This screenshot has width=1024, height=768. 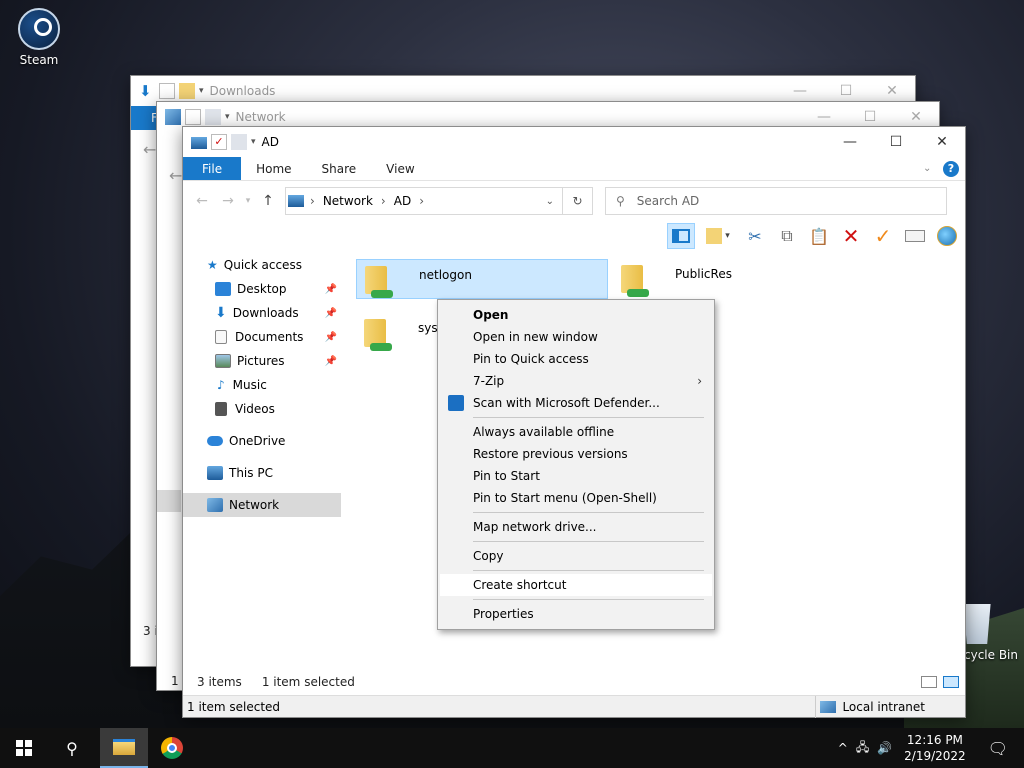 What do you see at coordinates (933, 168) in the screenshot?
I see `ribbon-expand-icon: ⌄` at bounding box center [933, 168].